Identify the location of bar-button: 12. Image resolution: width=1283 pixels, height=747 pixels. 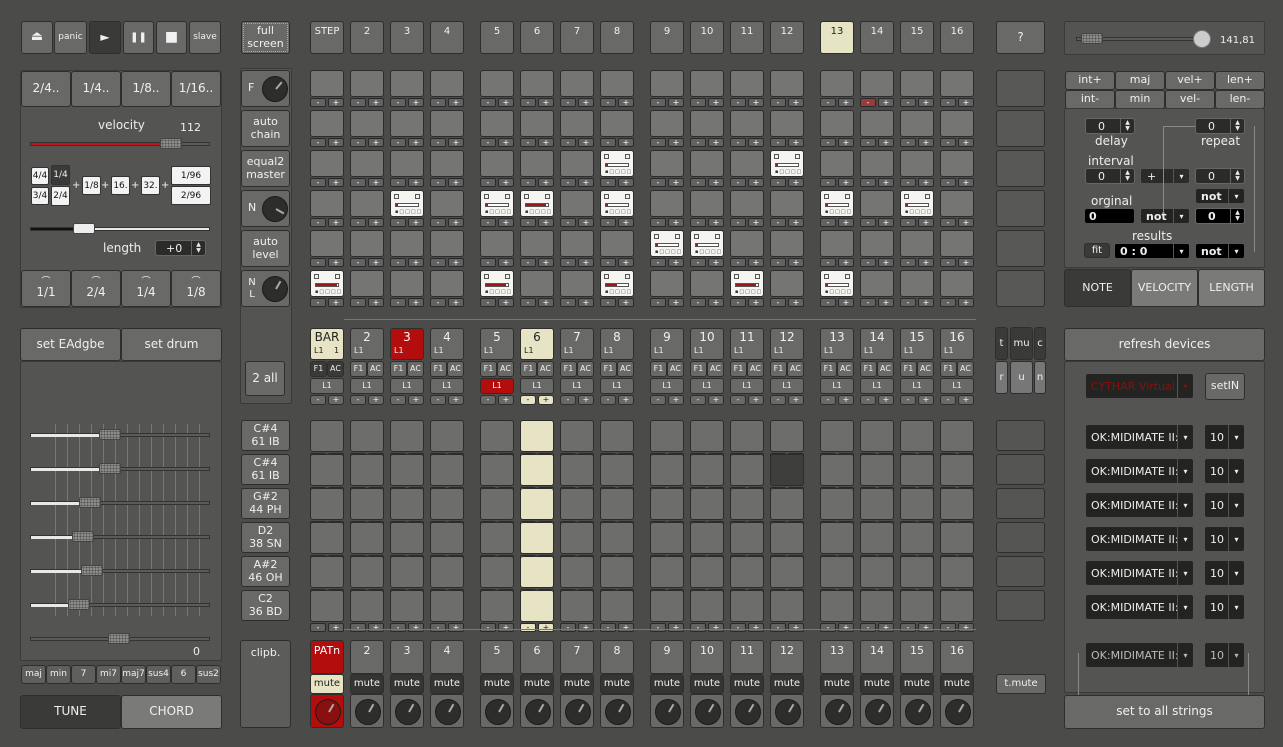
(787, 344).